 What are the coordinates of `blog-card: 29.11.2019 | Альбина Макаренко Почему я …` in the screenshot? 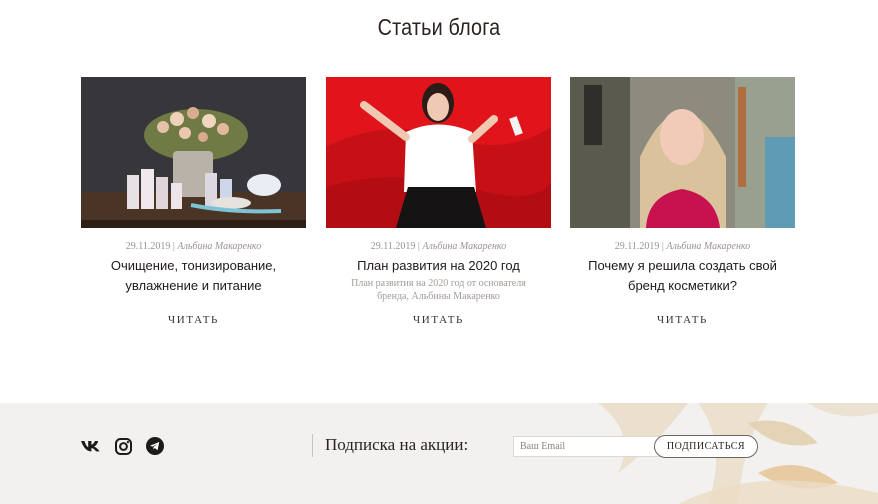 It's located at (682, 201).